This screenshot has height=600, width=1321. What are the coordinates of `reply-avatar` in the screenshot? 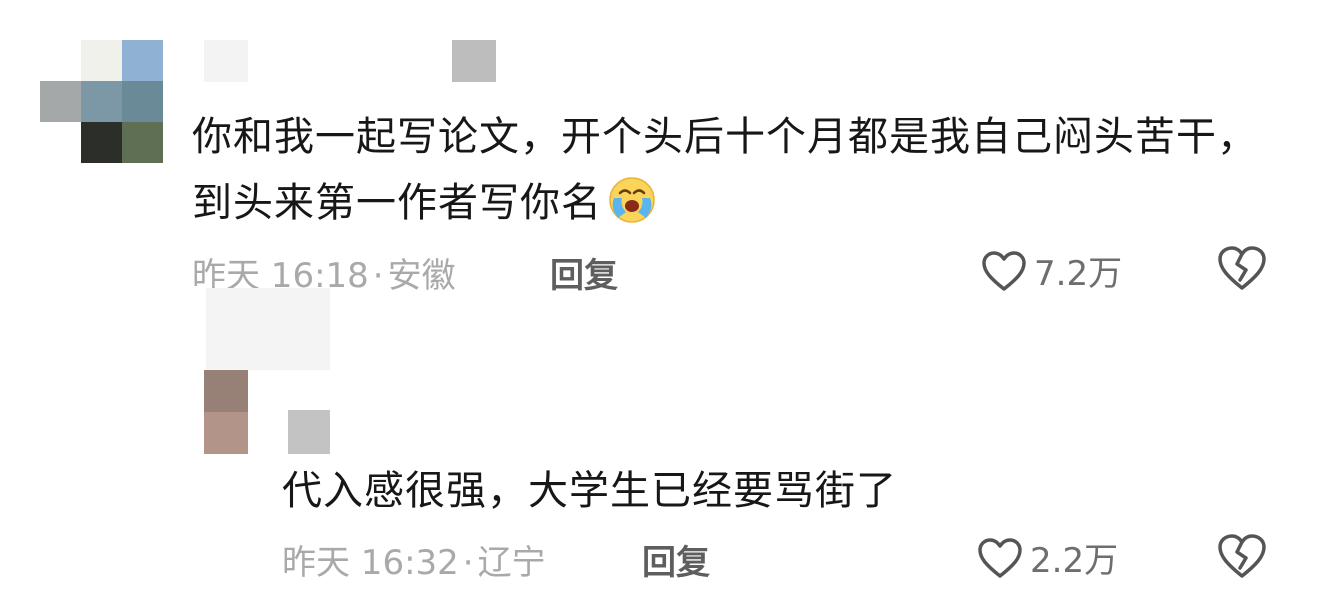 It's located at (226, 412).